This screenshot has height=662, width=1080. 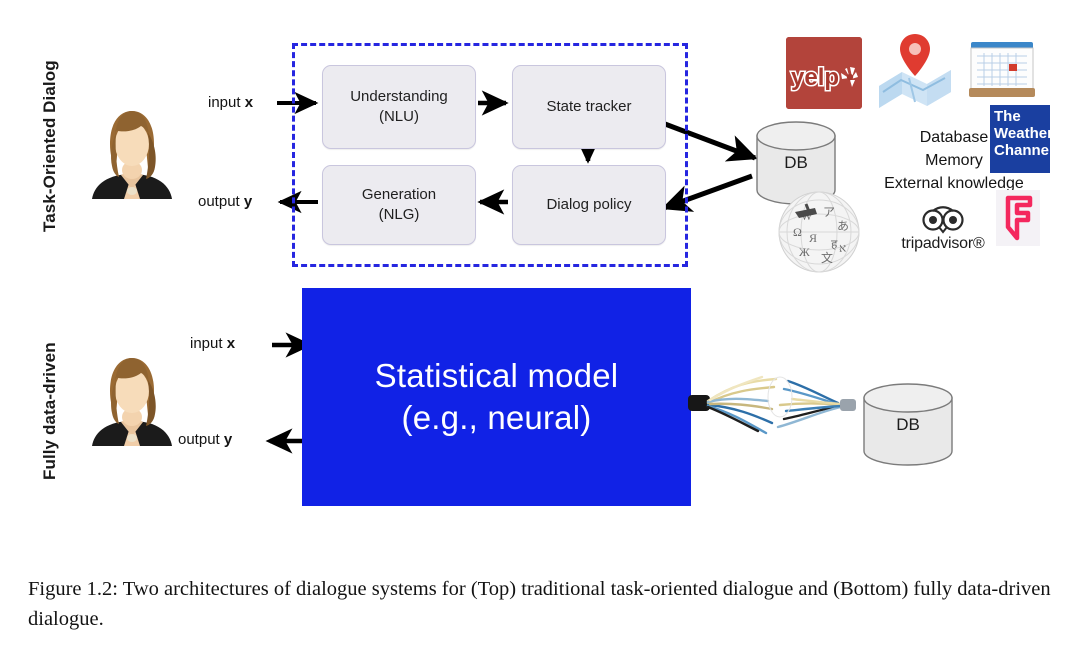 I want to click on output-label-top: output y, so click(x=225, y=201).